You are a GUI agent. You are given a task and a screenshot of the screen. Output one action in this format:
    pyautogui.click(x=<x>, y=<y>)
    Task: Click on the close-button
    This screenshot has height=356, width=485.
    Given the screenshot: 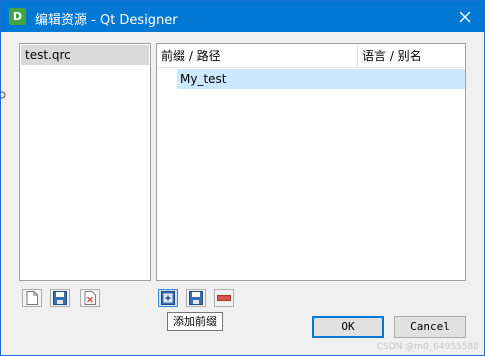 What is the action you would take?
    pyautogui.click(x=465, y=16)
    